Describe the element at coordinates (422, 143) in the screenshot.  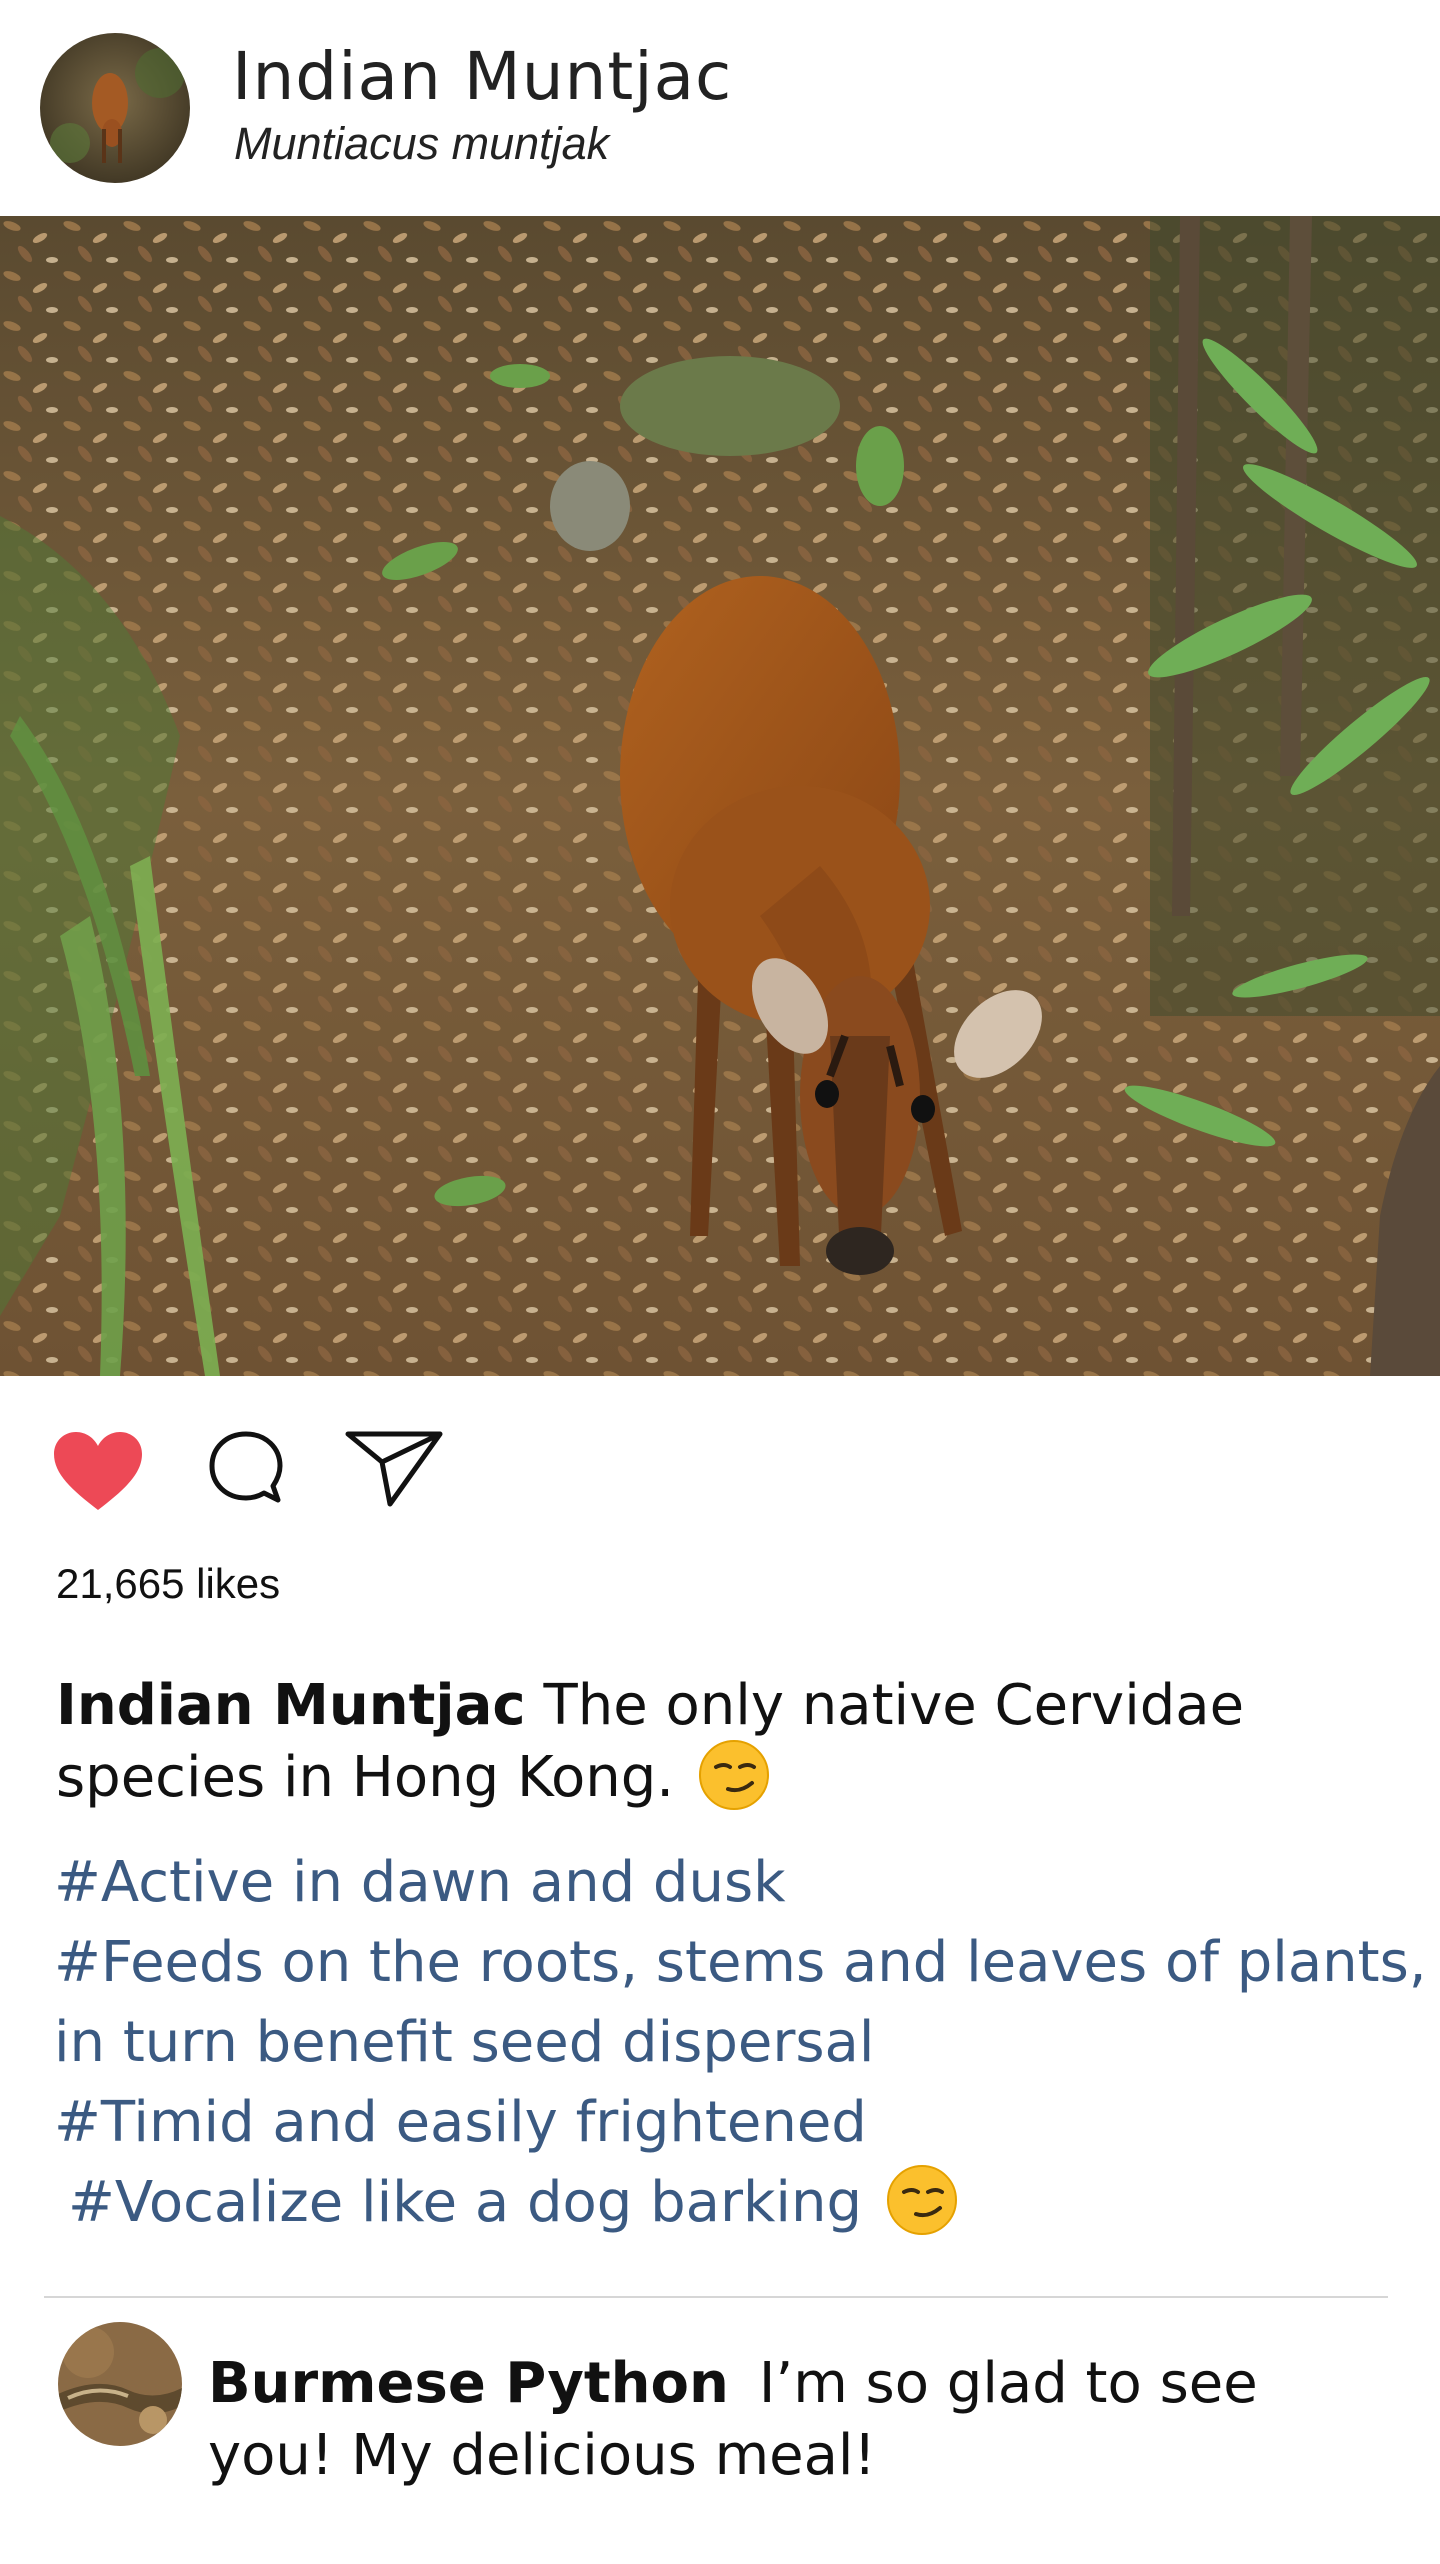
I see `post-subtitle: Muntiacus muntjak` at that location.